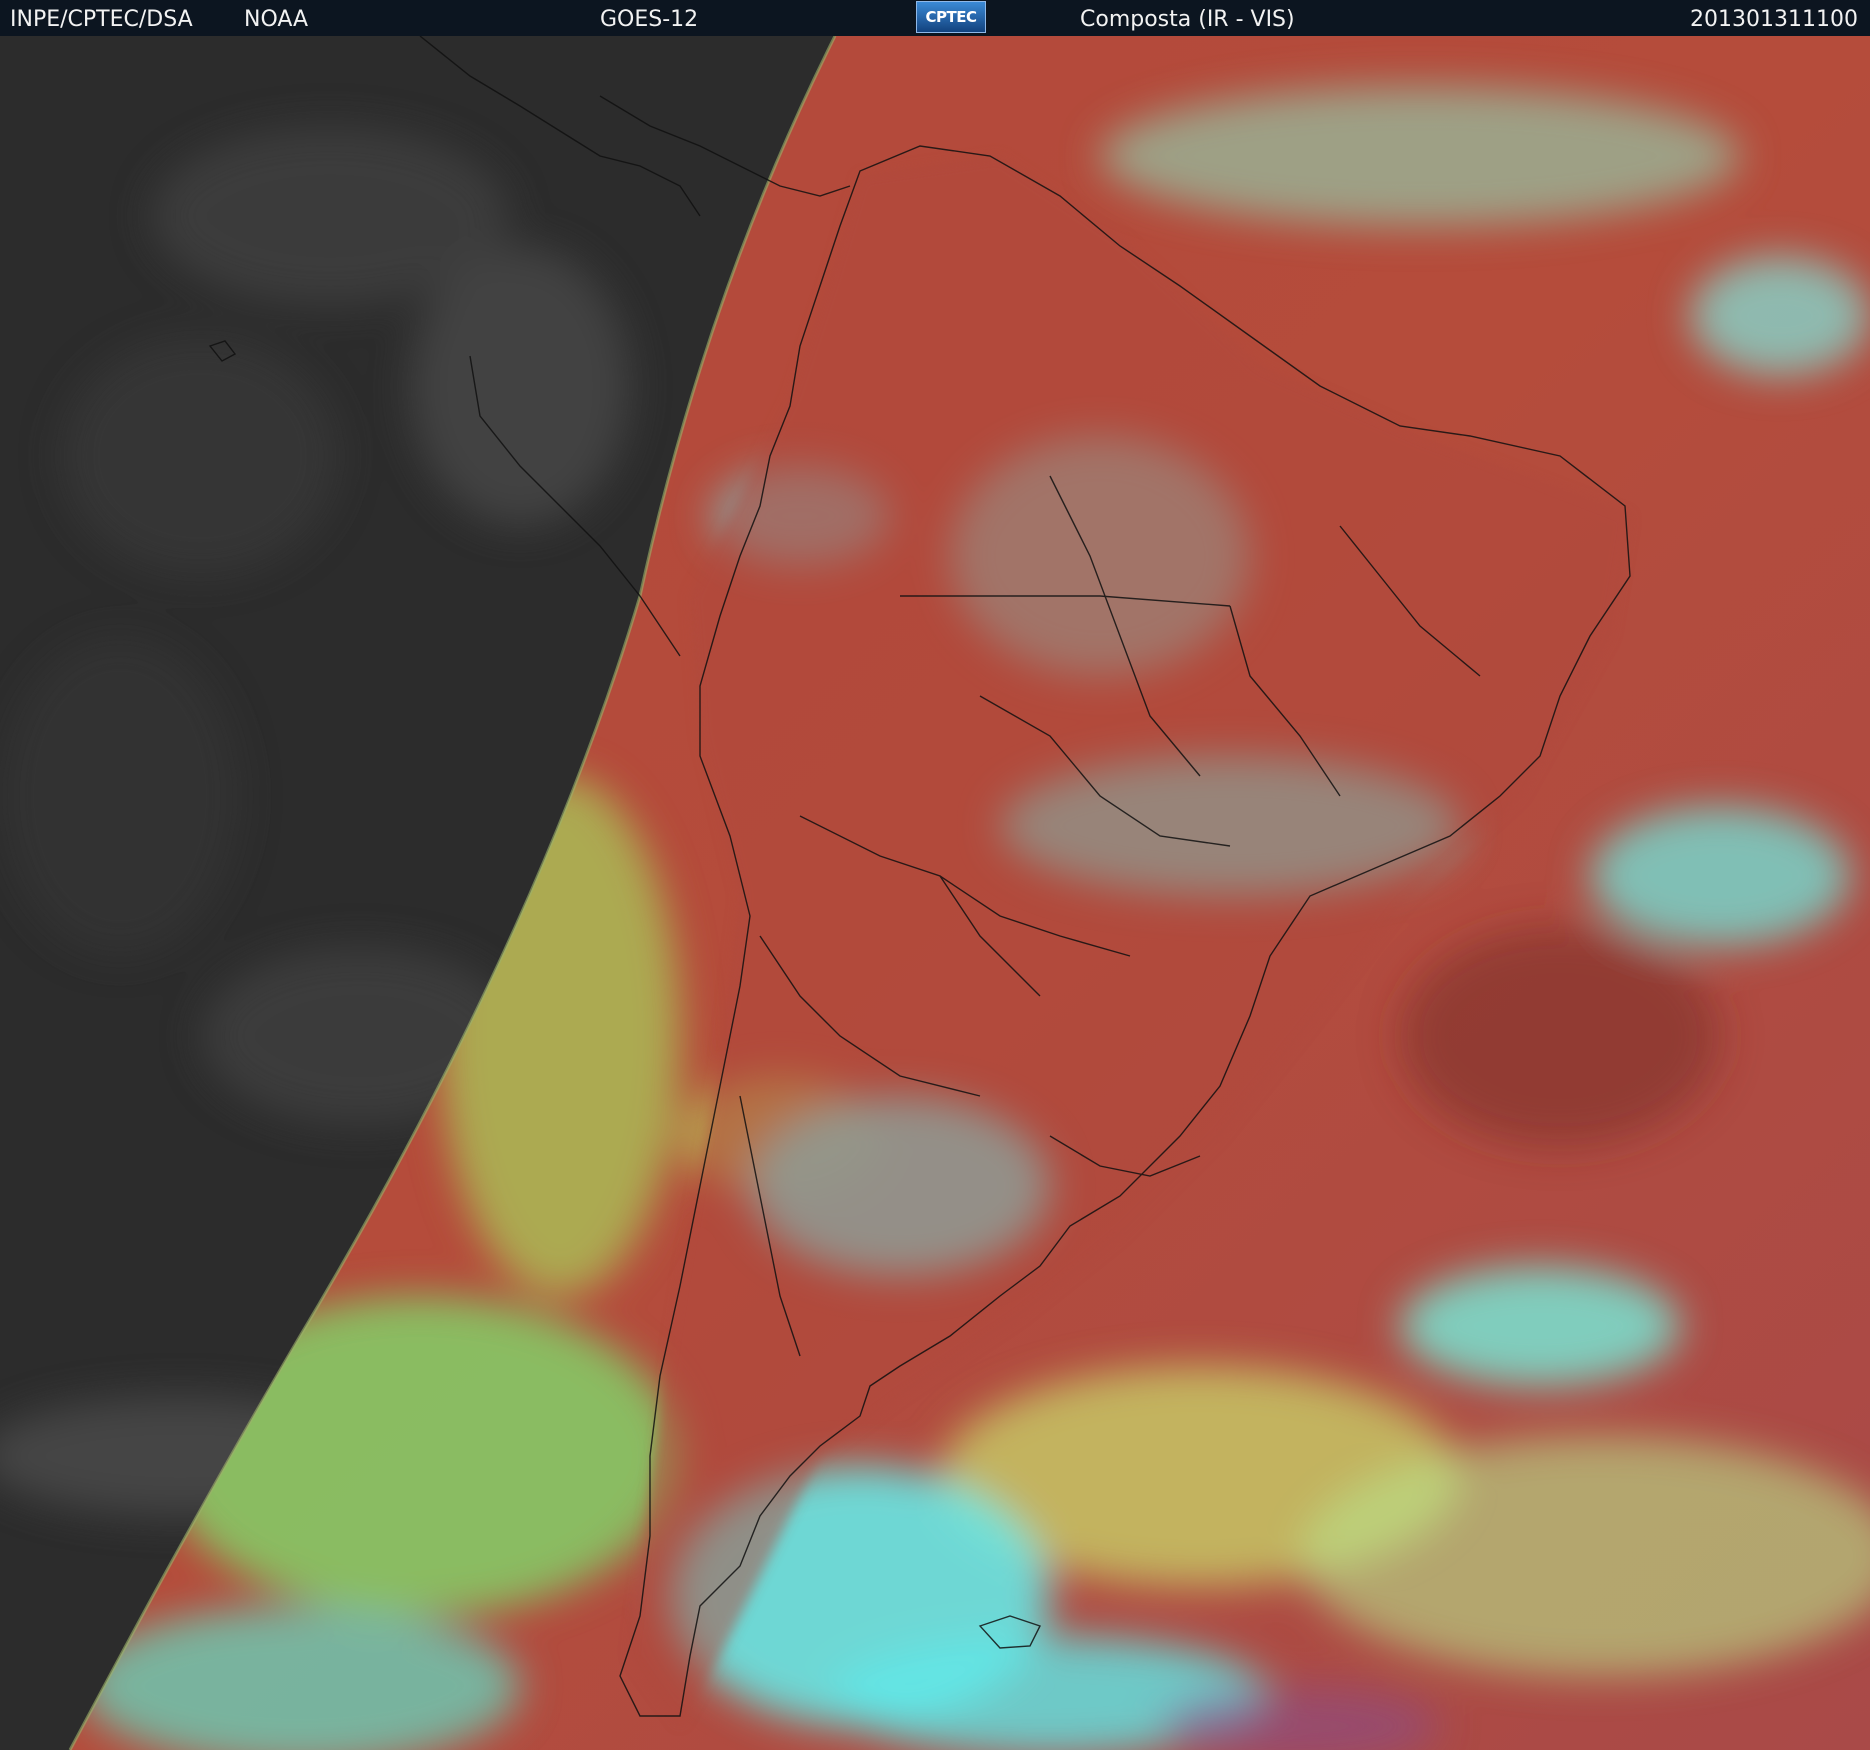 This screenshot has width=1870, height=1750. What do you see at coordinates (101, 19) in the screenshot?
I see `source-label: INPE/CPTEC/DSA` at bounding box center [101, 19].